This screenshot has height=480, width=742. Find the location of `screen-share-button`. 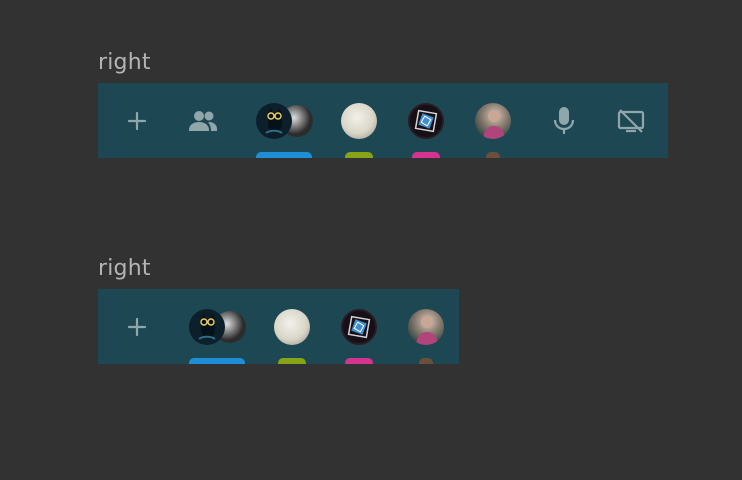

screen-share-button is located at coordinates (631, 120).